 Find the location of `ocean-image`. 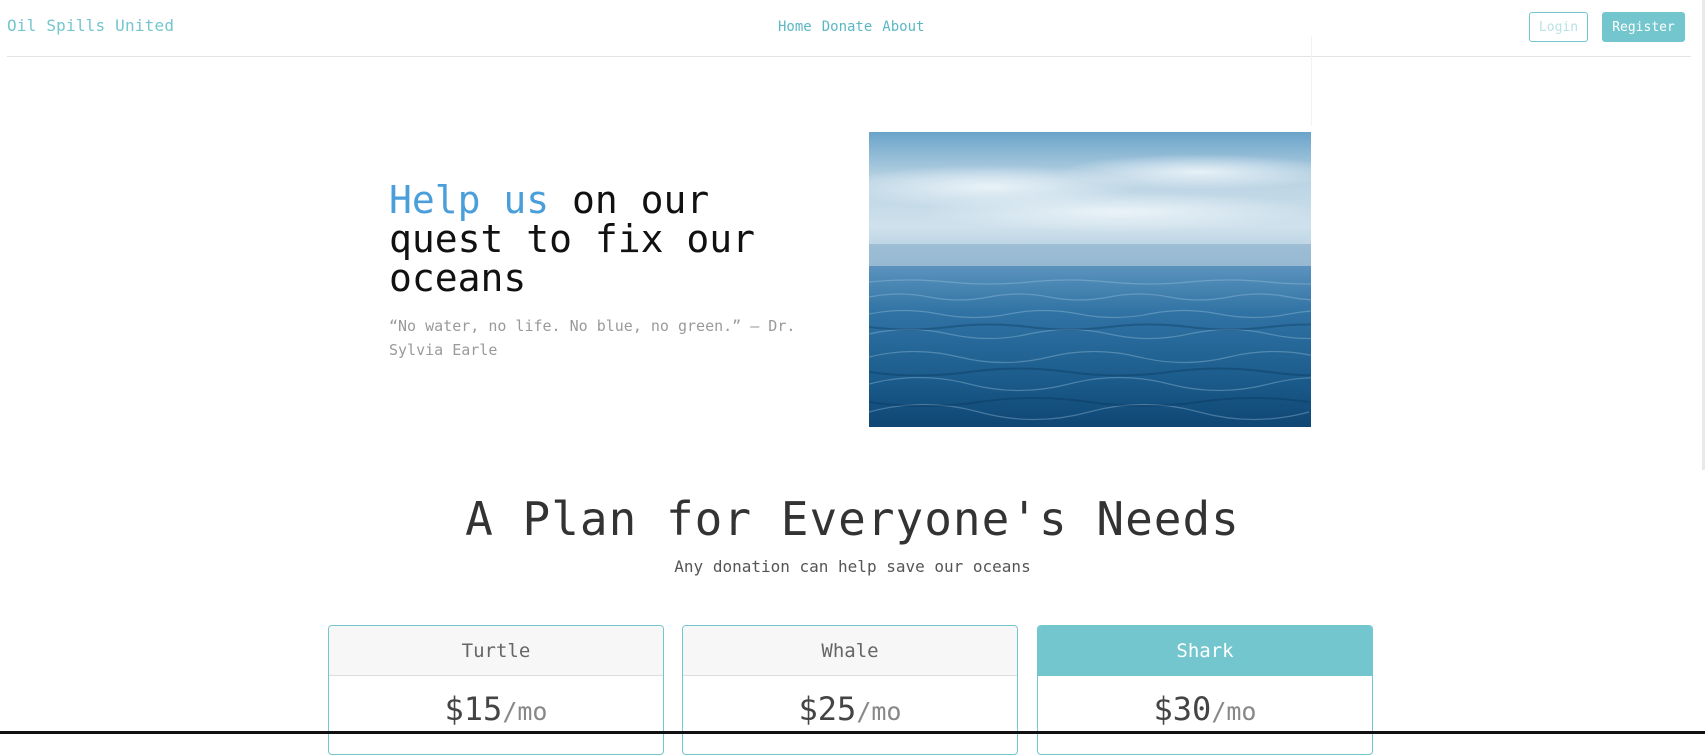

ocean-image is located at coordinates (1090, 279).